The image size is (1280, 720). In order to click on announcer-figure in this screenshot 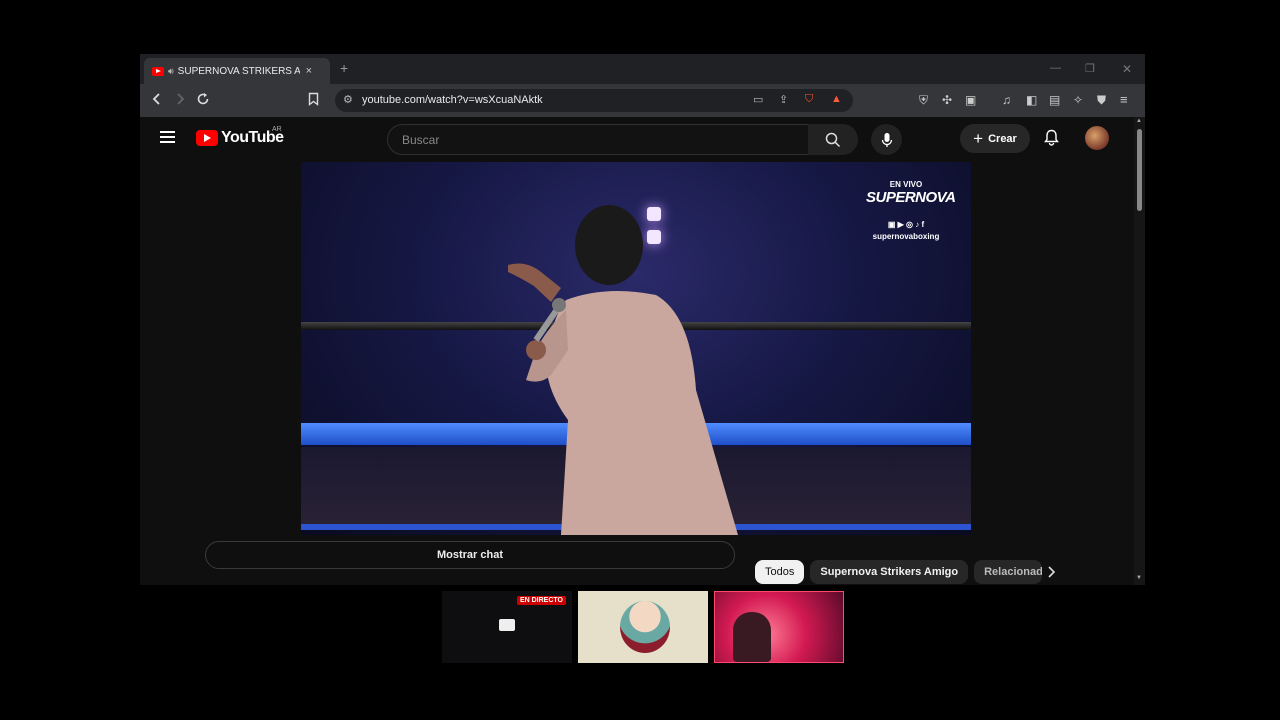, I will do `click(623, 370)`.